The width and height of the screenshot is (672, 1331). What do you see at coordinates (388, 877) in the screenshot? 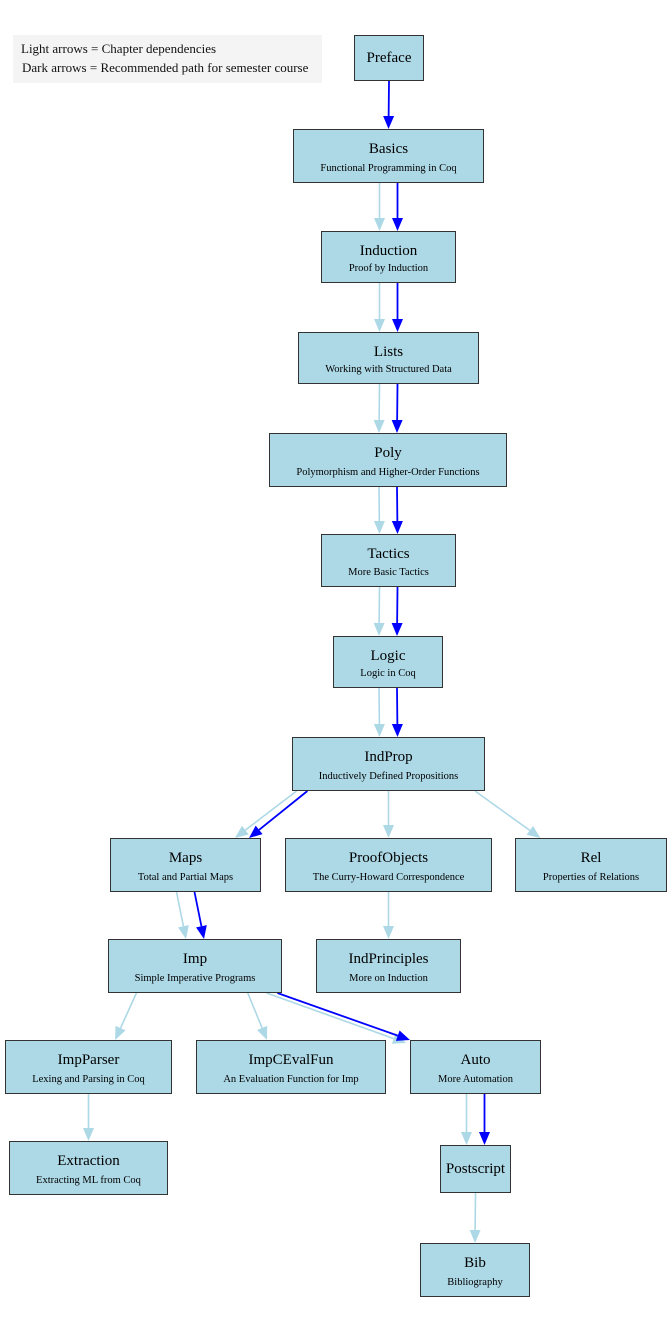
I see `chapter-subtitle: The Curry-Howard Correspondence` at bounding box center [388, 877].